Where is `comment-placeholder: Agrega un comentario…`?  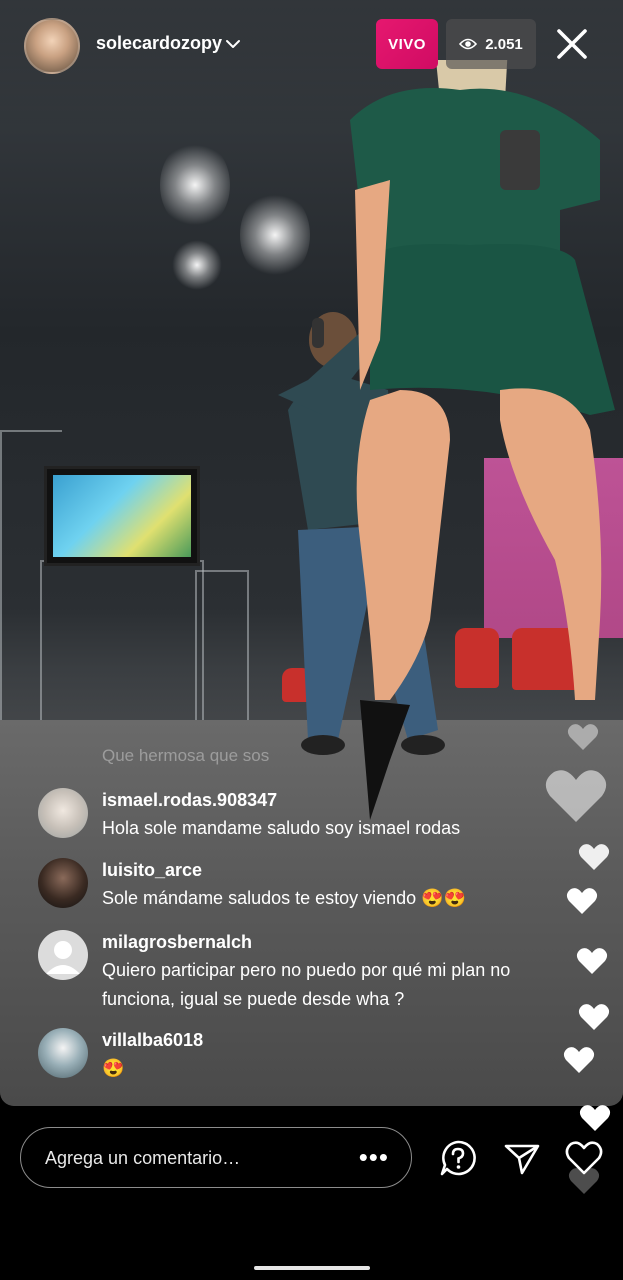
comment-placeholder: Agrega un comentario… is located at coordinates (143, 1158).